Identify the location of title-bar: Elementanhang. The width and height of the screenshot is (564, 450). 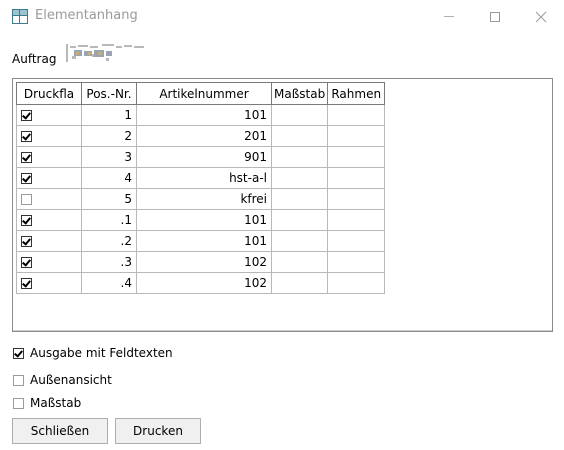
(282, 16).